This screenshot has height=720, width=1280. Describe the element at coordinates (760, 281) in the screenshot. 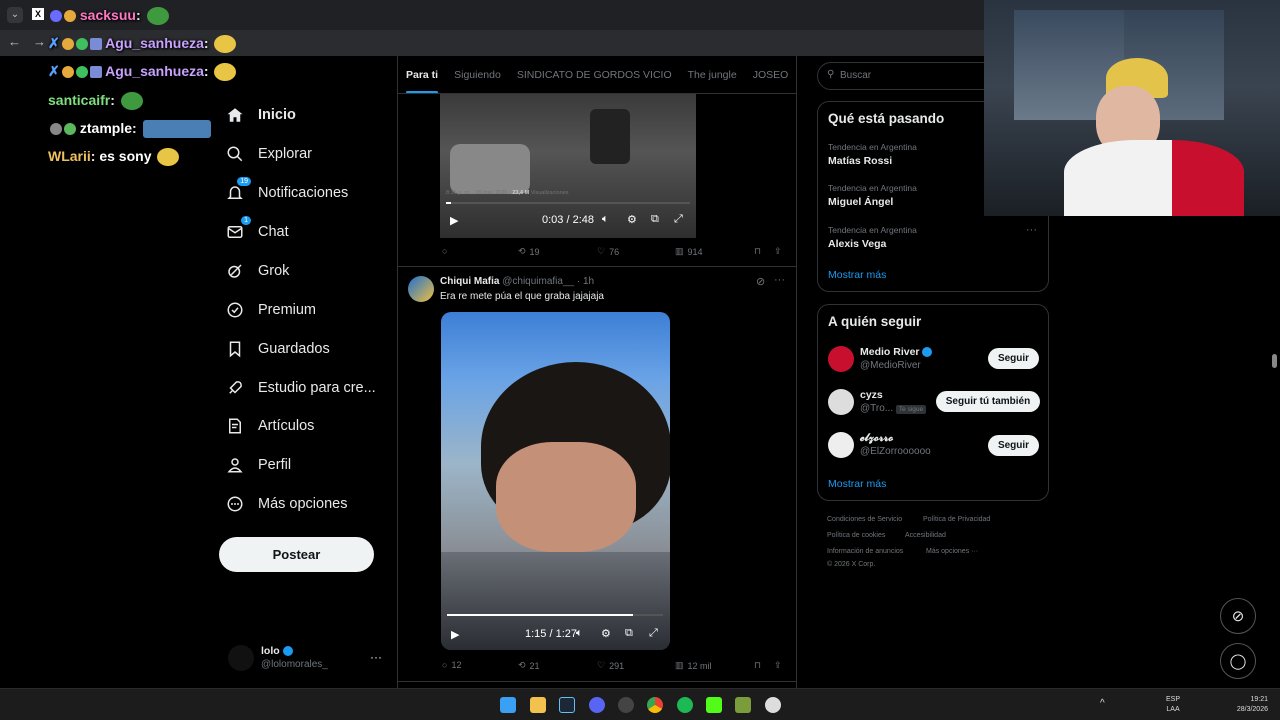

I see `grok-tweet-icon: ⊘` at that location.